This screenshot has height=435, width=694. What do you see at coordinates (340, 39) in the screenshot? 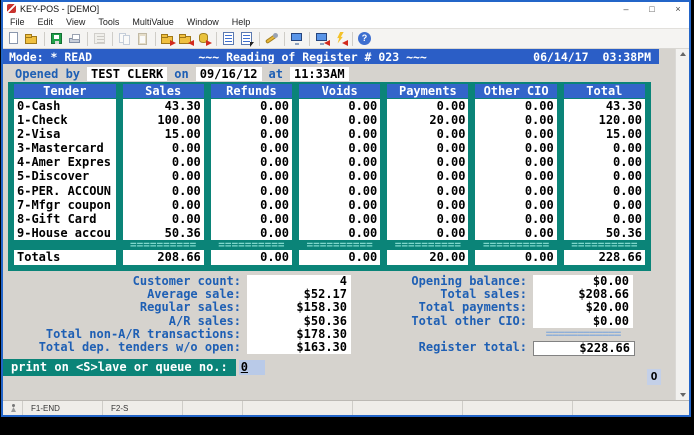
I see `quick-connect-icon` at bounding box center [340, 39].